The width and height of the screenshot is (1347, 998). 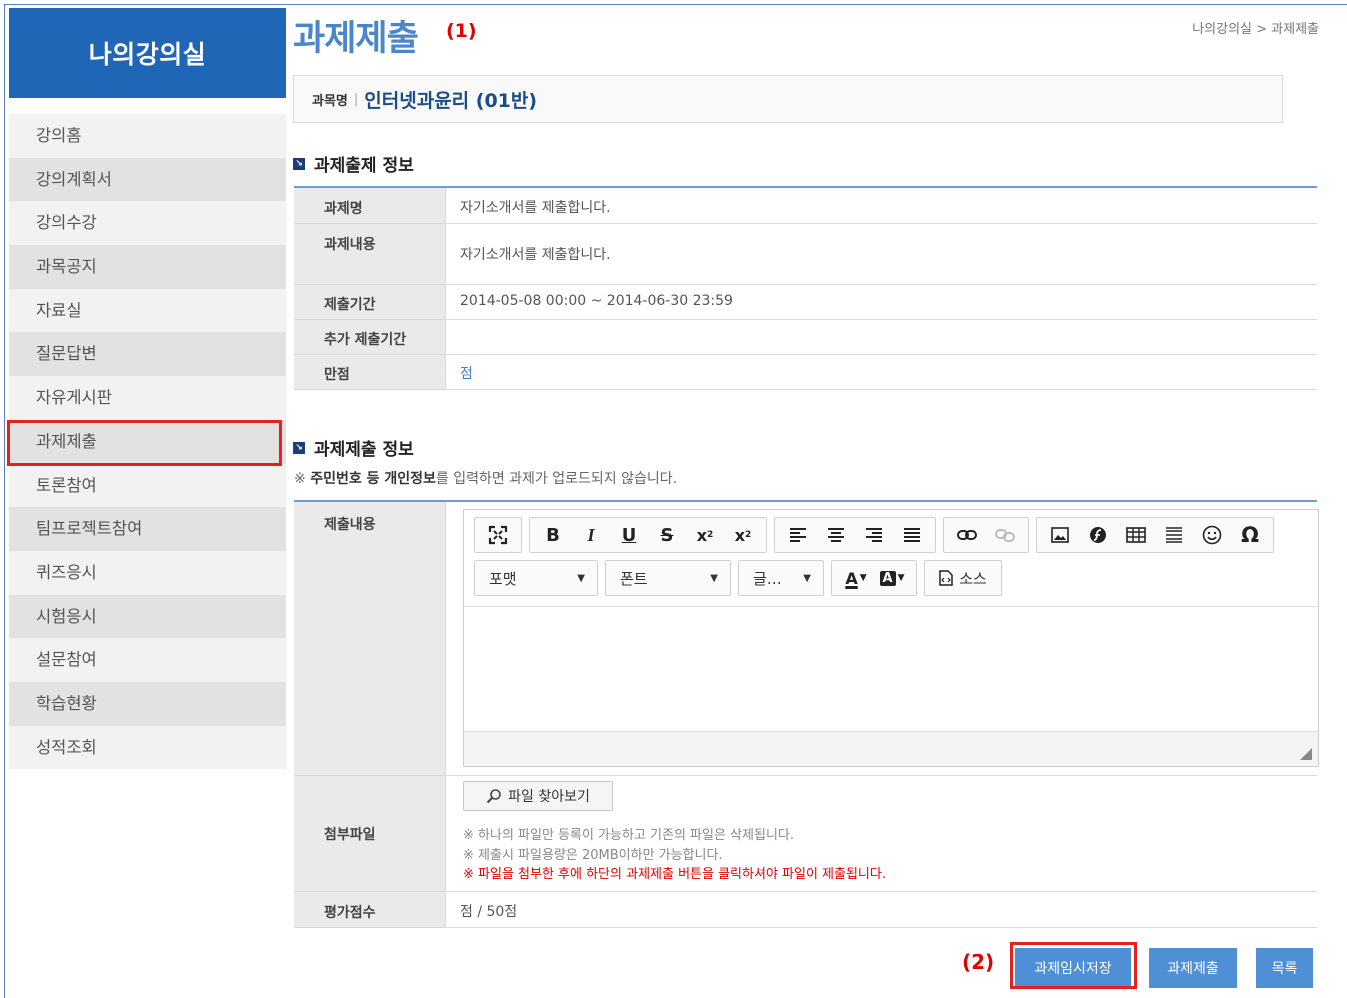 What do you see at coordinates (856, 578) in the screenshot?
I see `text-color-icon: A ▼` at bounding box center [856, 578].